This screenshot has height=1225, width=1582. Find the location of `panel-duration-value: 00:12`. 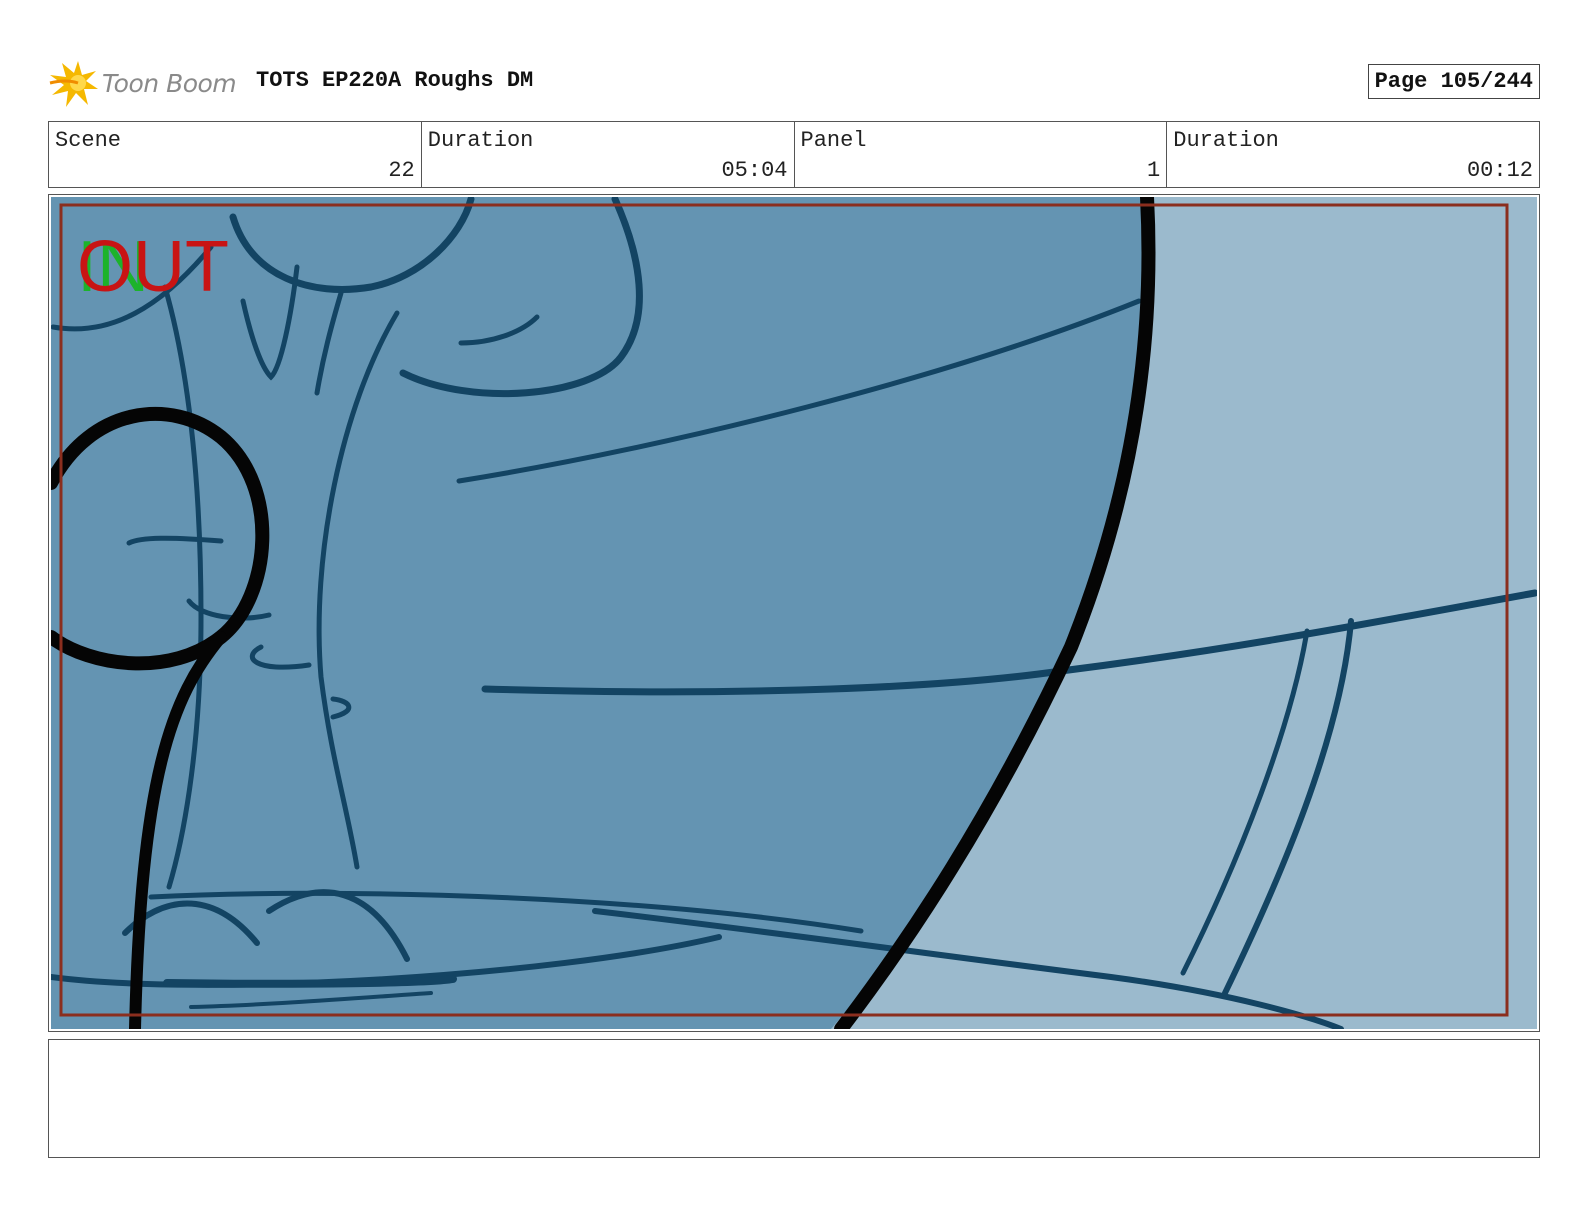

panel-duration-value: 00:12 is located at coordinates (1499, 170).